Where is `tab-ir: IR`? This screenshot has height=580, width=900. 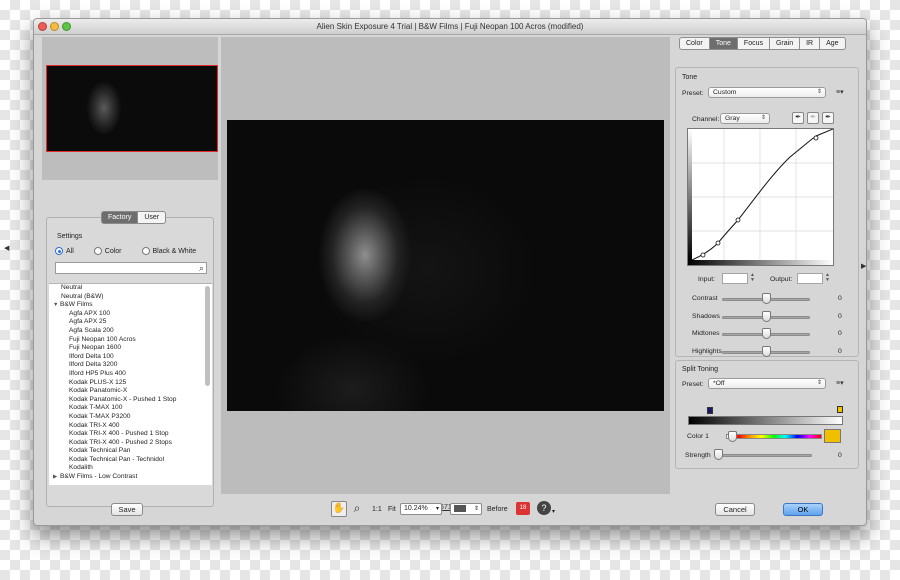 tab-ir: IR is located at coordinates (810, 43).